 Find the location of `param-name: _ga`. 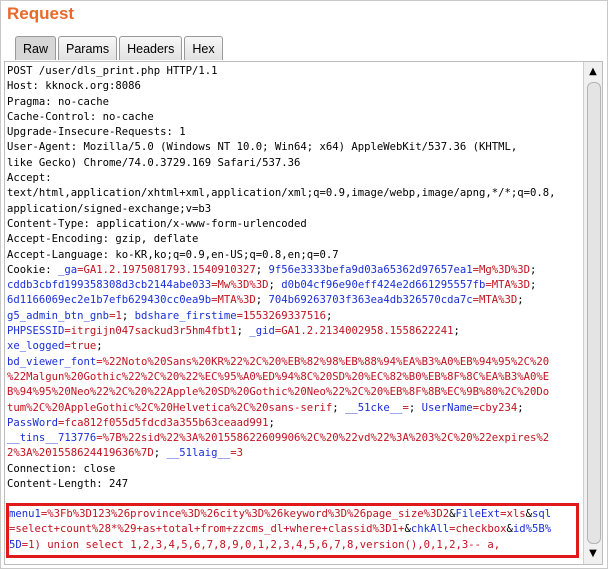

param-name: _ga is located at coordinates (68, 269).